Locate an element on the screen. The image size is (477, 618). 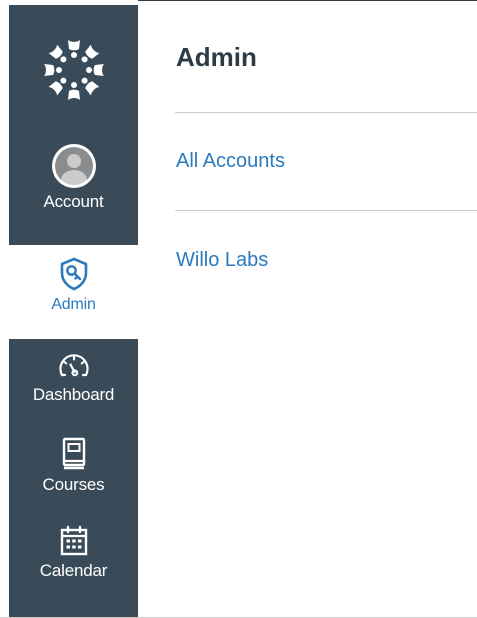
account-link-all-accounts: All Accounts is located at coordinates (230, 161).